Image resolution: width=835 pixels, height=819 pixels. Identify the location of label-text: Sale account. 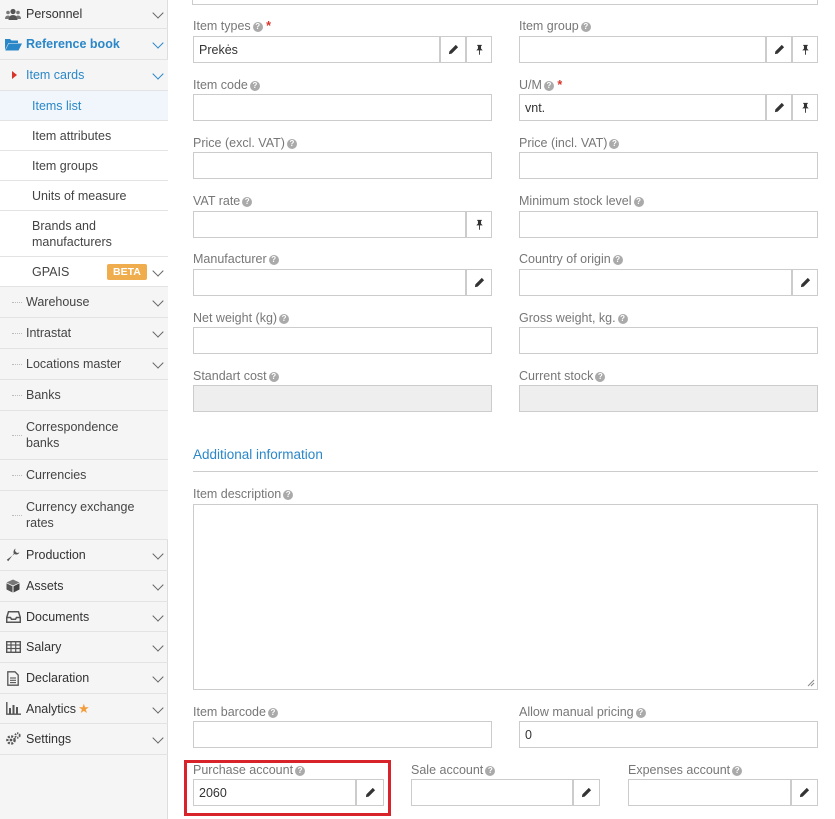
(447, 770).